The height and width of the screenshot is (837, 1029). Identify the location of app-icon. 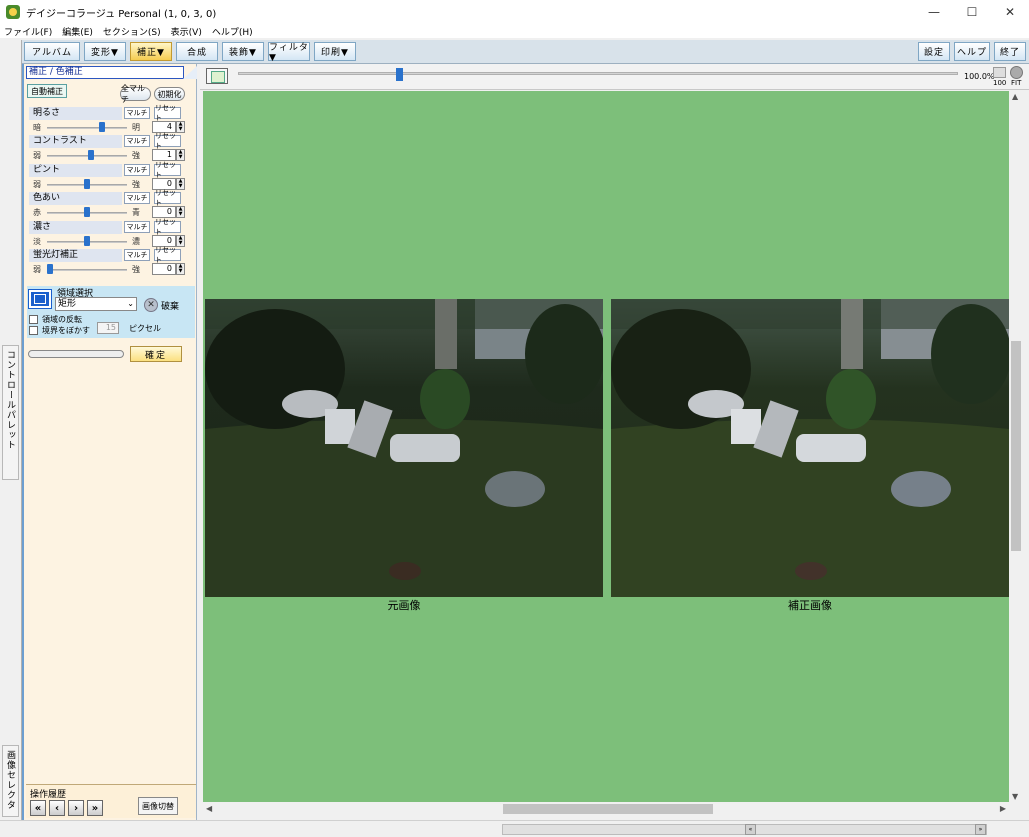
(13, 12).